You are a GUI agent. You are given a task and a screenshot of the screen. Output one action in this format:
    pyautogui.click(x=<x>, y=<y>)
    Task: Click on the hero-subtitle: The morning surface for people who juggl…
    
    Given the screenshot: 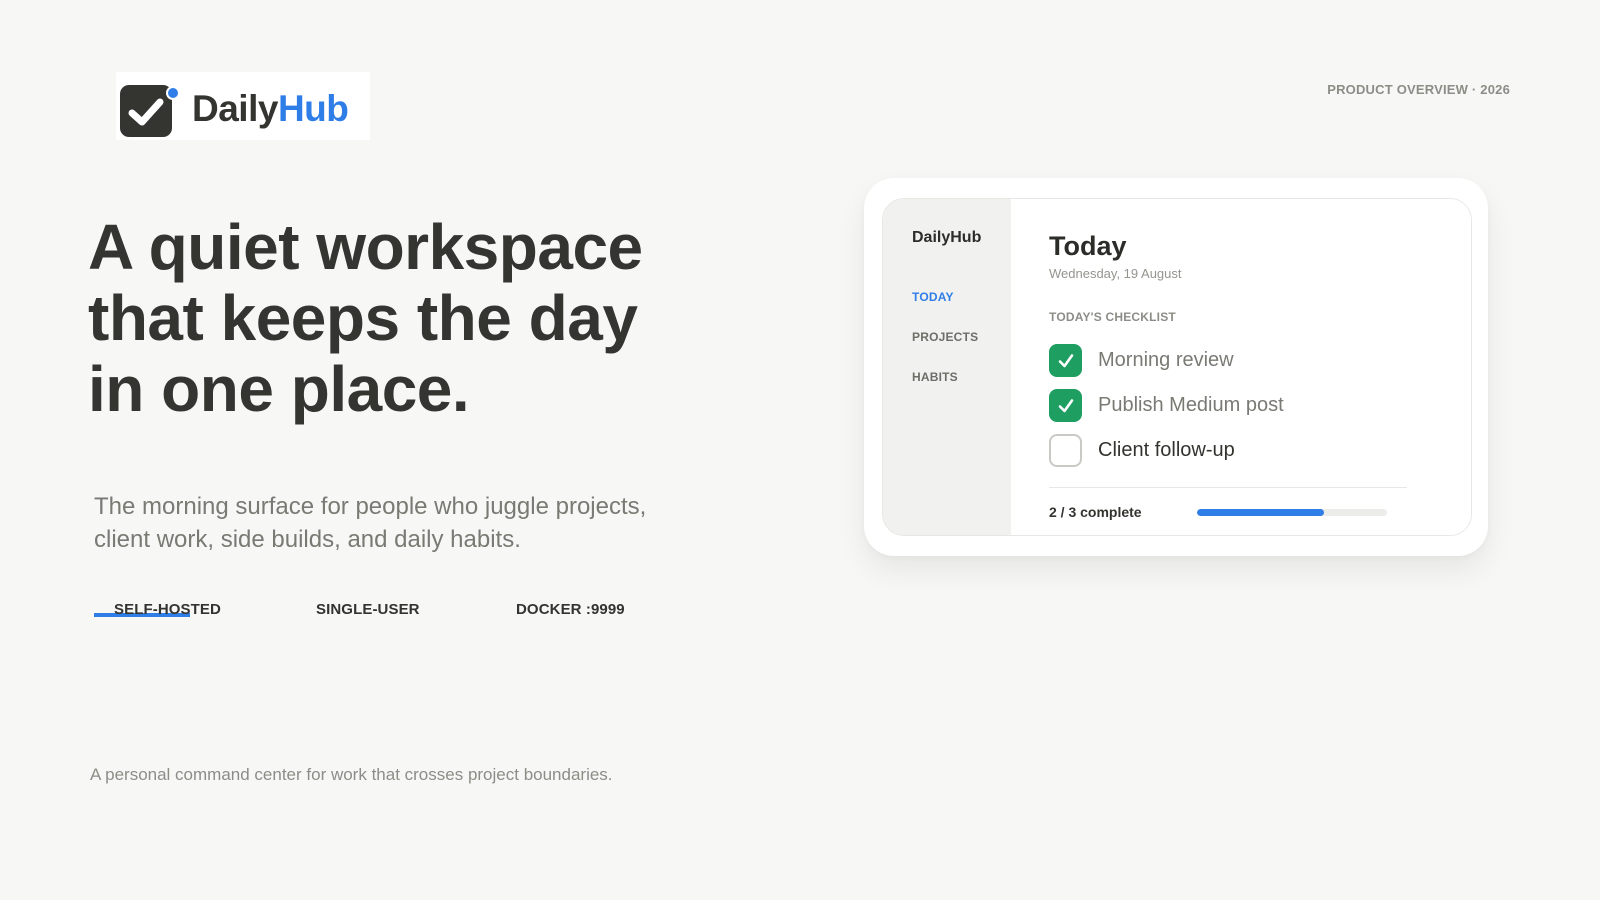 What is the action you would take?
    pyautogui.click(x=414, y=523)
    